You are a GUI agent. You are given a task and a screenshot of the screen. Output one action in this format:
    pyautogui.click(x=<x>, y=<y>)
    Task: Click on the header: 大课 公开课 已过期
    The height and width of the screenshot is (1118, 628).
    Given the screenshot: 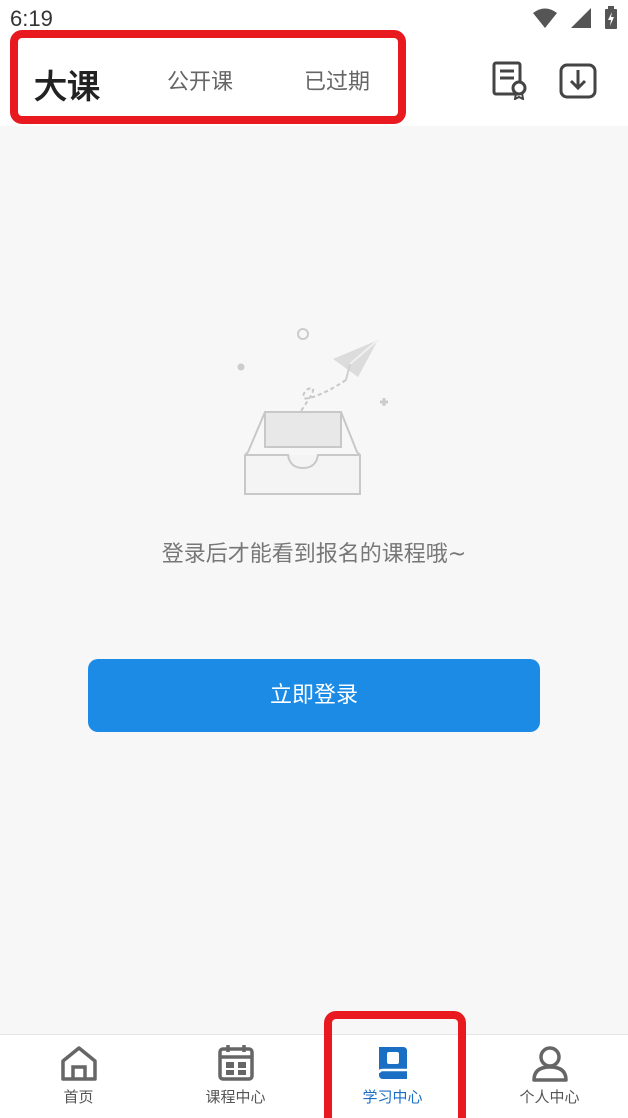 What is the action you would take?
    pyautogui.click(x=314, y=80)
    